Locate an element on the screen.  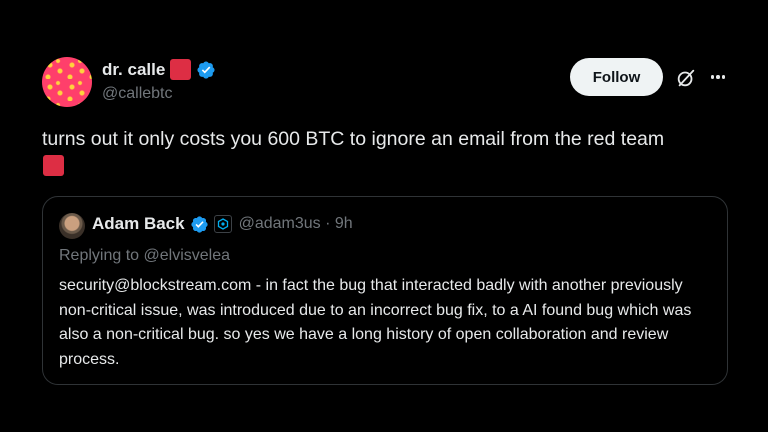
replying-to: Replying to @elvisvelea is located at coordinates (144, 255).